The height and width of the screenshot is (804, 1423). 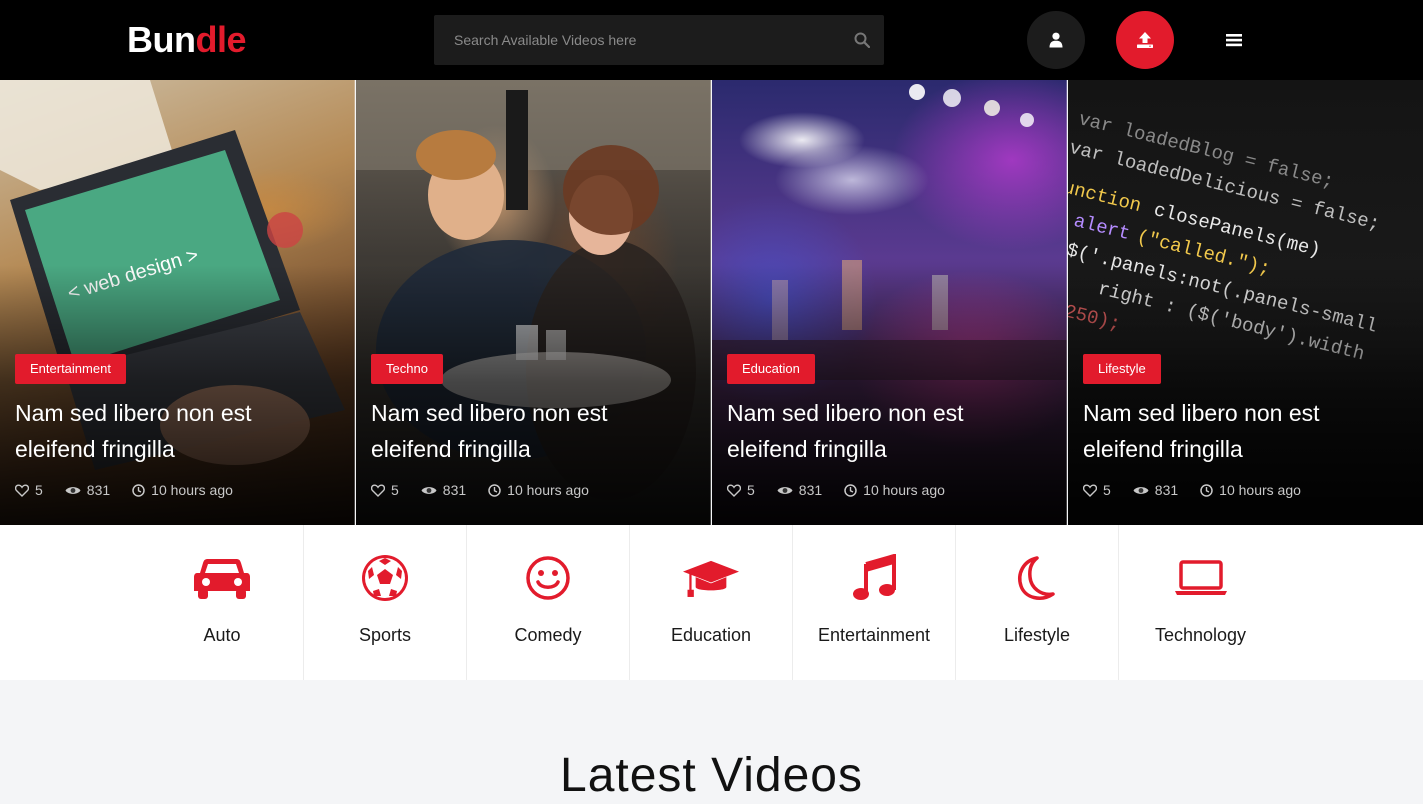 What do you see at coordinates (385, 578) in the screenshot?
I see `soccer-ball-icon` at bounding box center [385, 578].